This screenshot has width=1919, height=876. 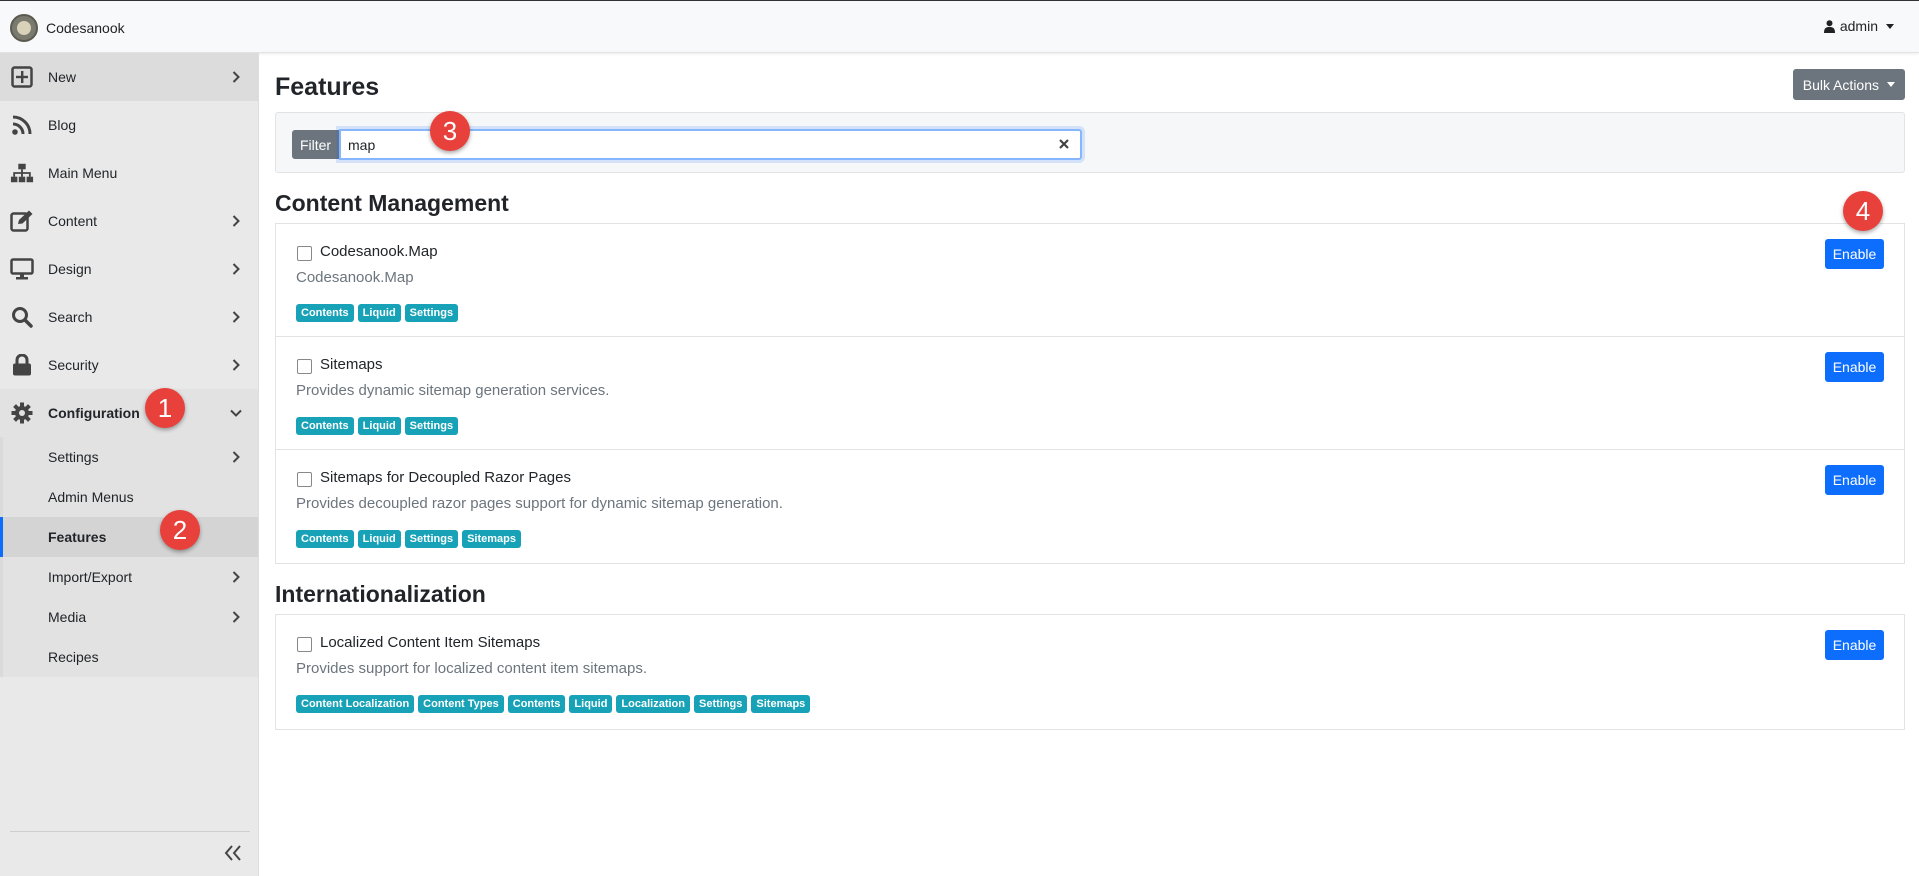 I want to click on sidebar-item-label: Admin Menus, so click(x=91, y=497).